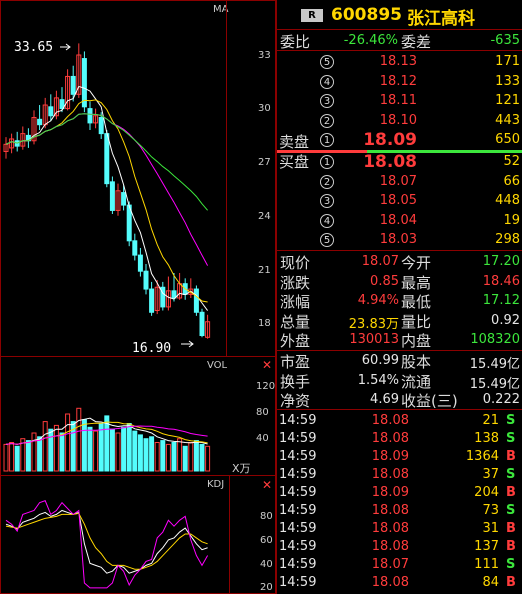 The image size is (522, 594). What do you see at coordinates (264, 270) in the screenshot?
I see `y-tick: 21` at bounding box center [264, 270].